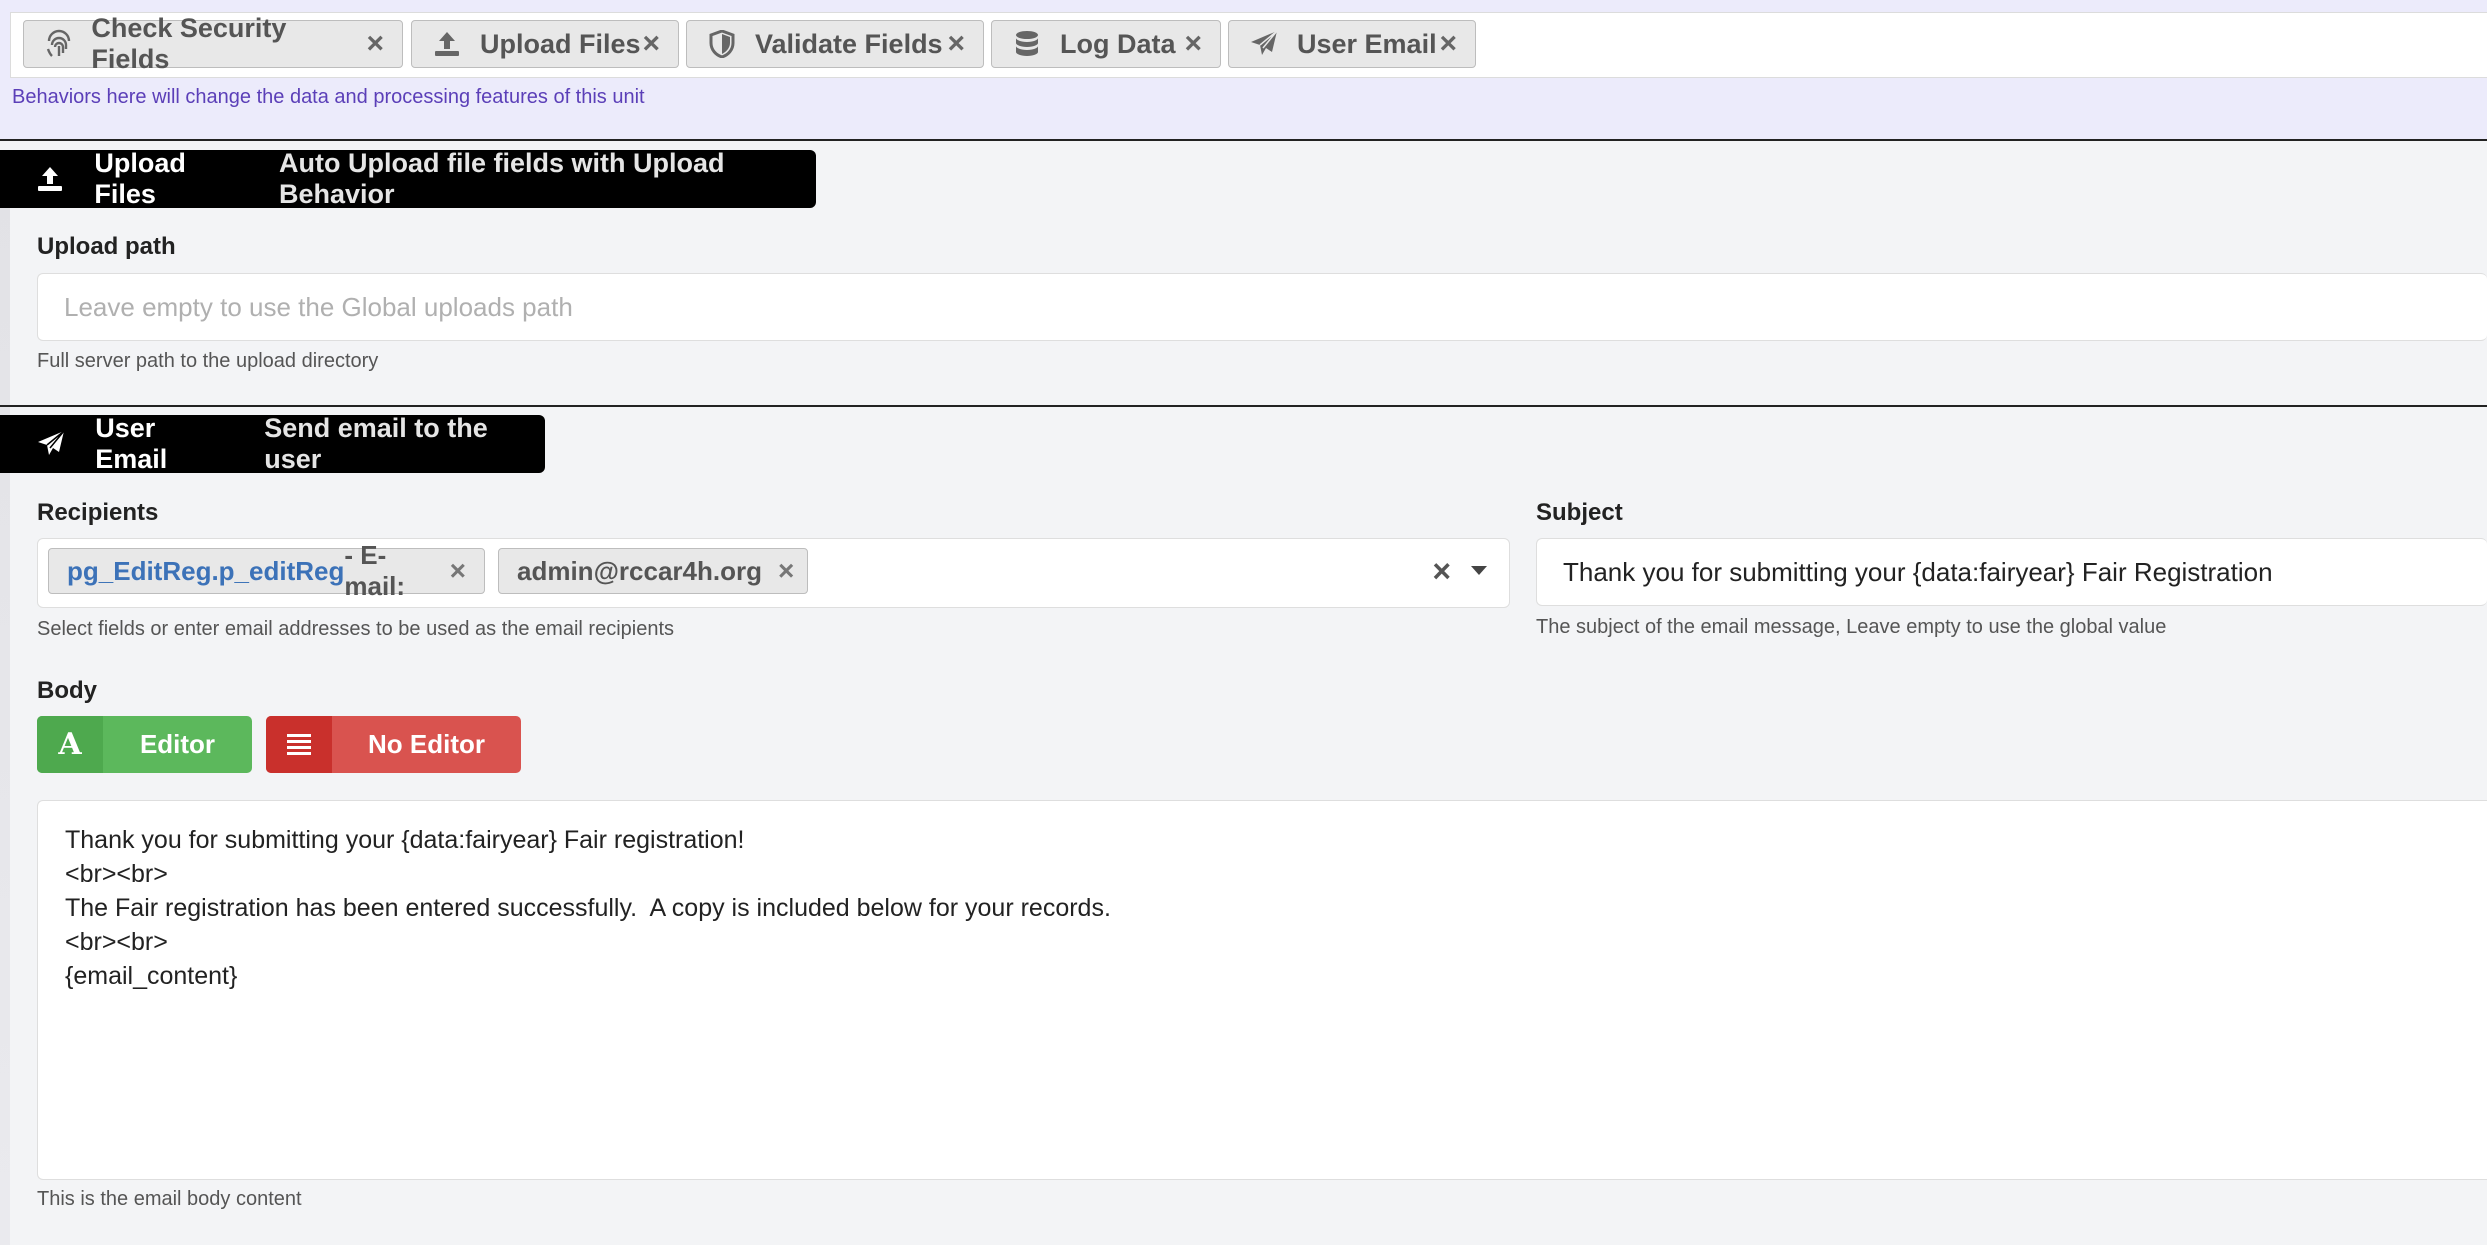 This screenshot has width=2487, height=1245. I want to click on recipients-label: Recipients, so click(98, 512).